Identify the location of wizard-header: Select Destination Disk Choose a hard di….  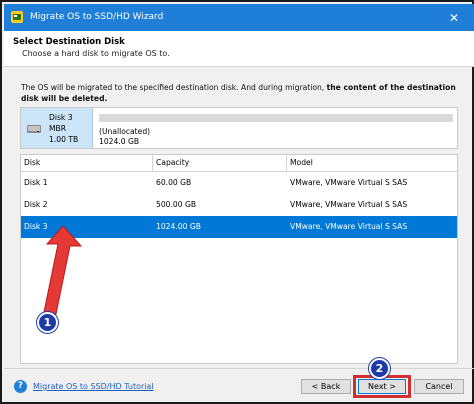
(239, 49).